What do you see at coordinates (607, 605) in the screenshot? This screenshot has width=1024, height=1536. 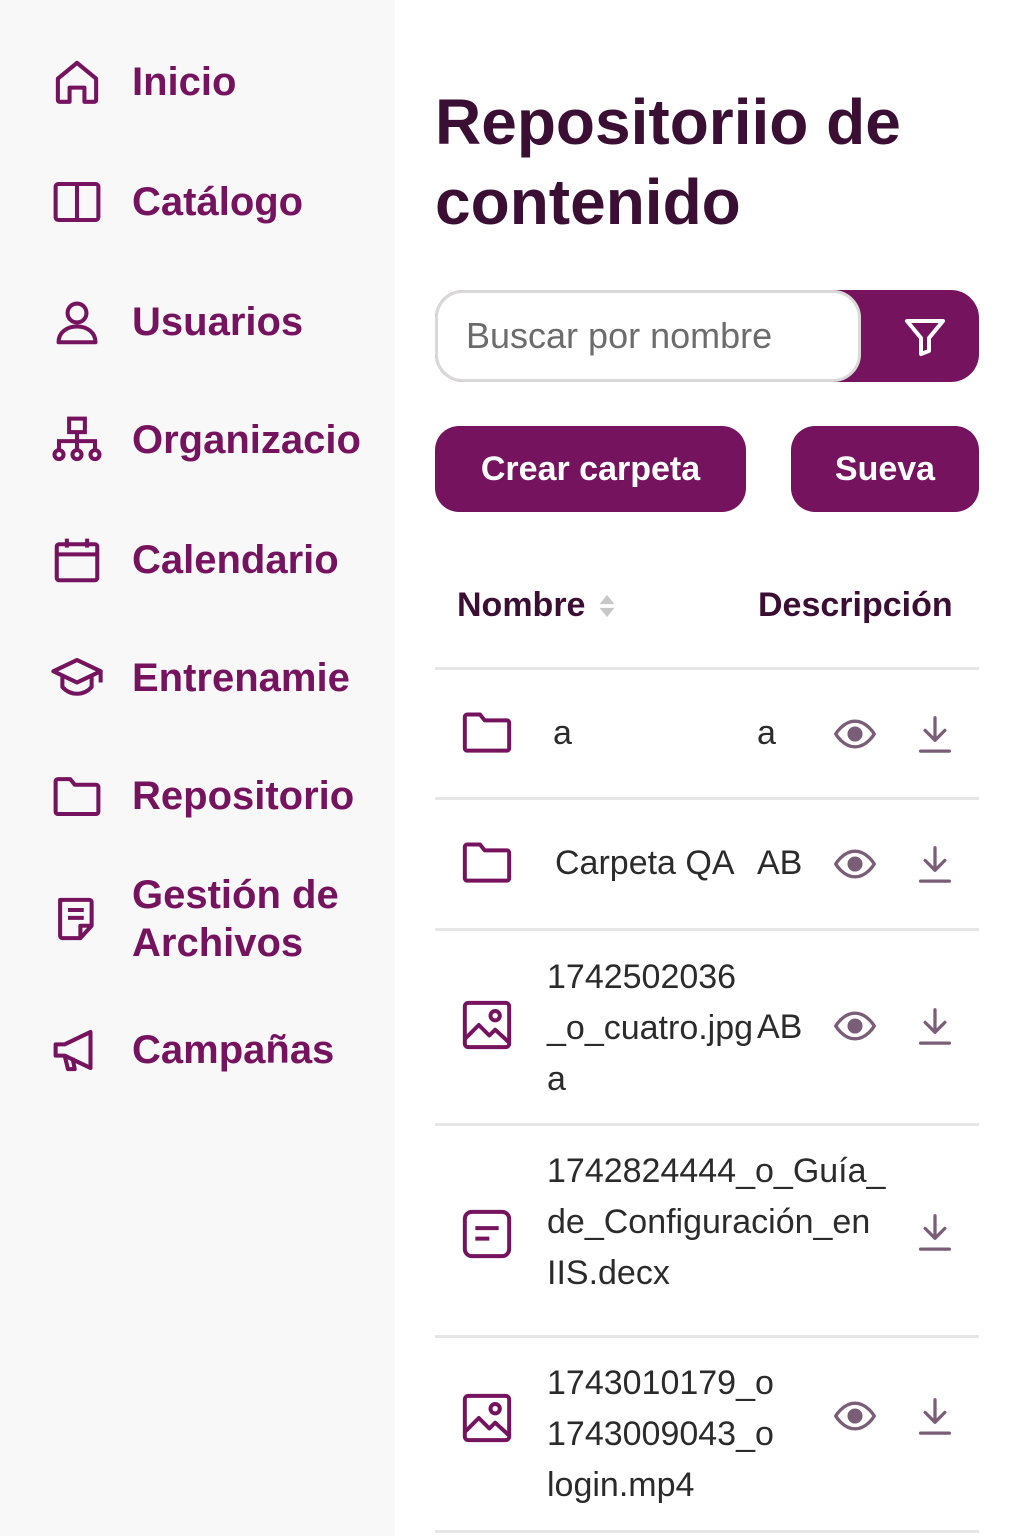 I see `sort-icon` at bounding box center [607, 605].